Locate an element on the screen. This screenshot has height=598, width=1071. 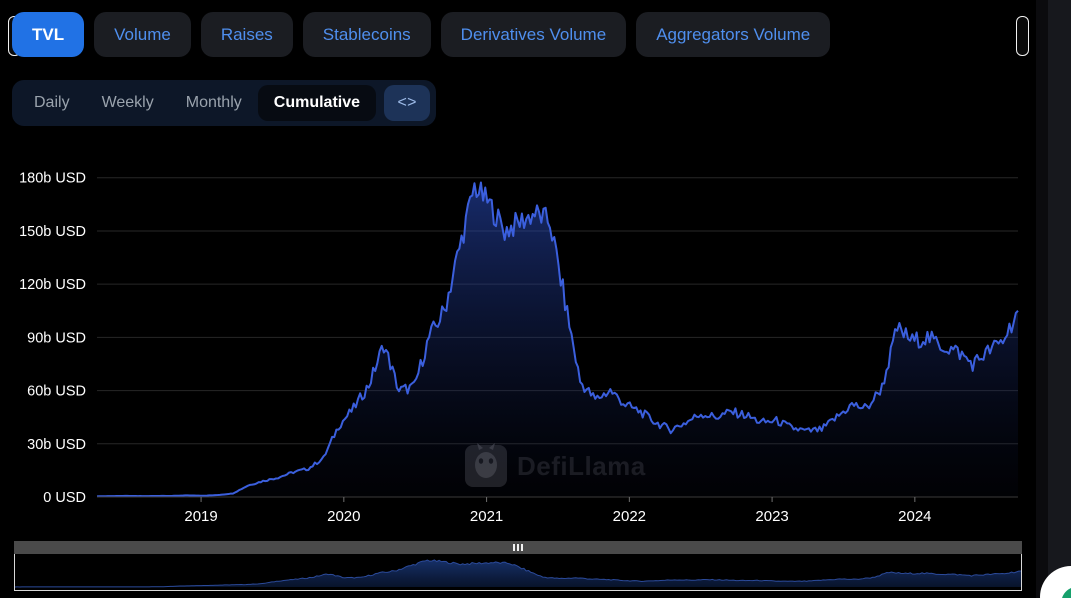
mini-preview-chart is located at coordinates (518, 573).